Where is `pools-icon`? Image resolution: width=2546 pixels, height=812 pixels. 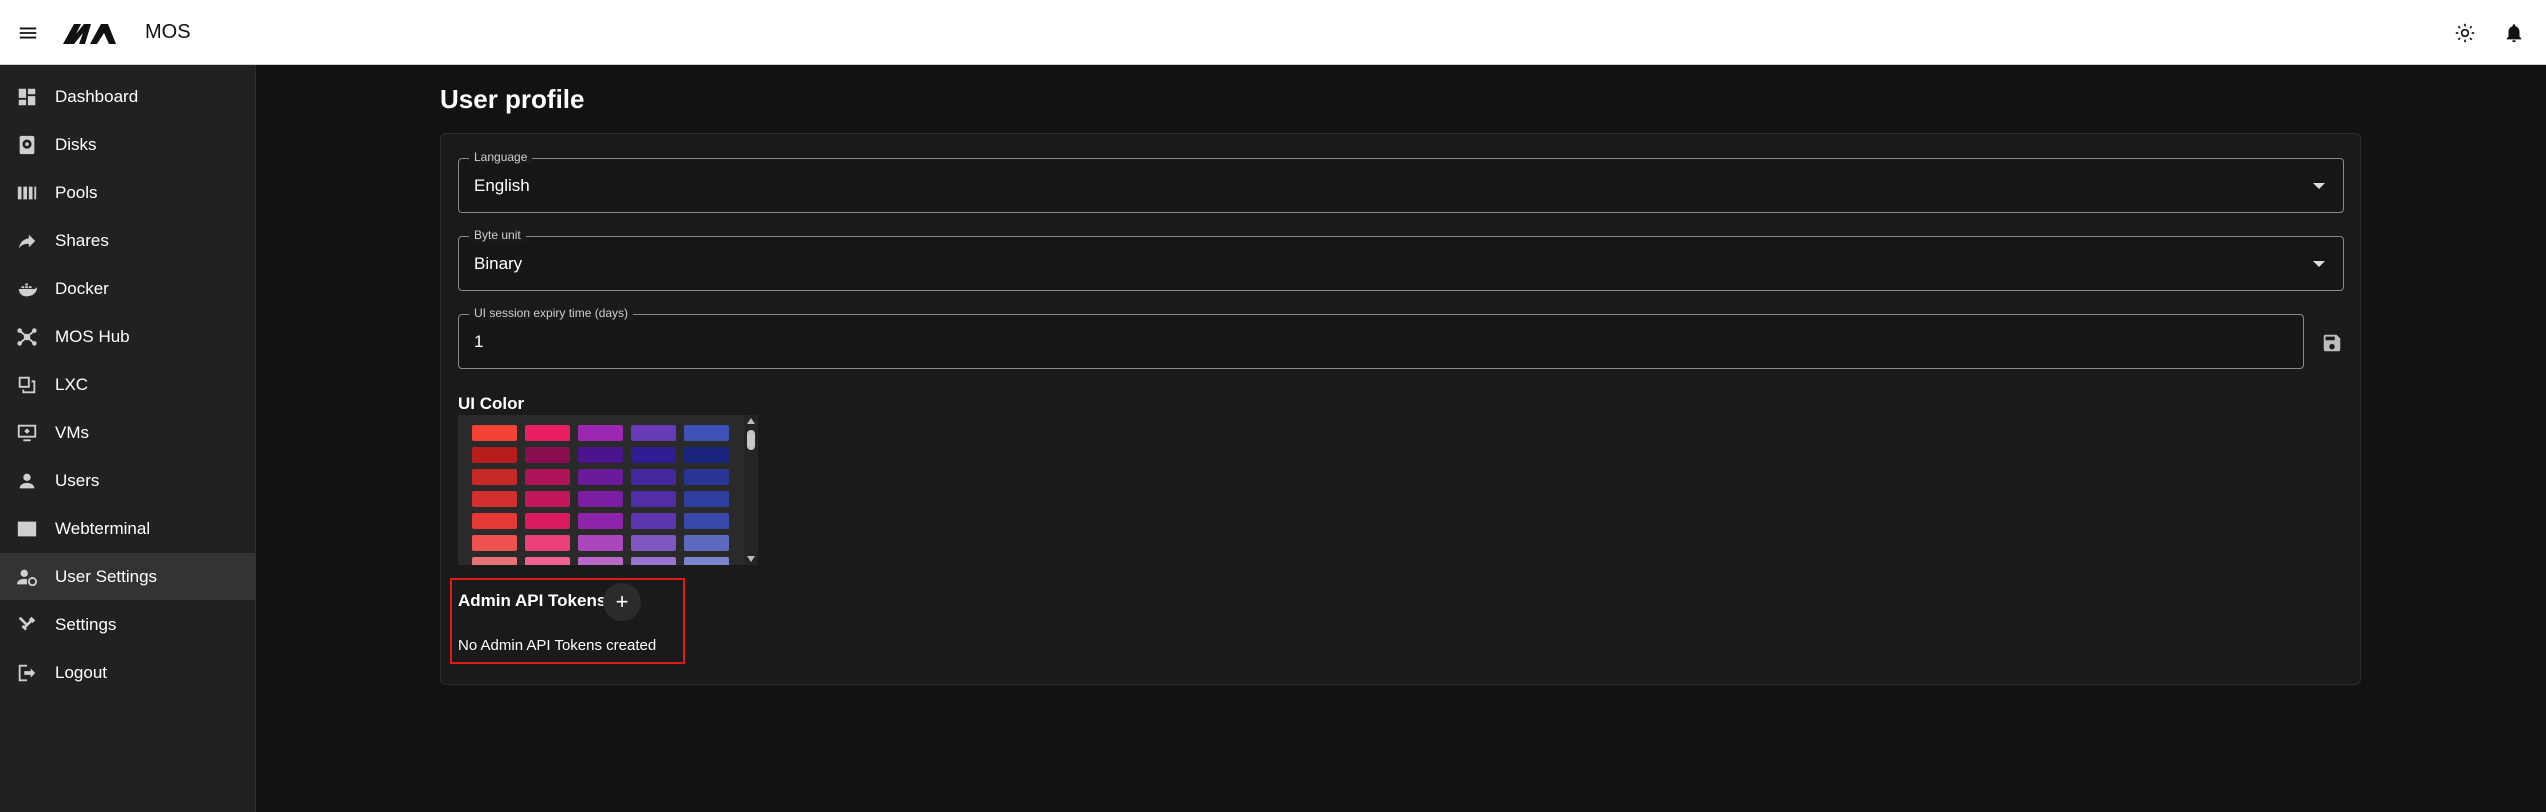 pools-icon is located at coordinates (27, 193).